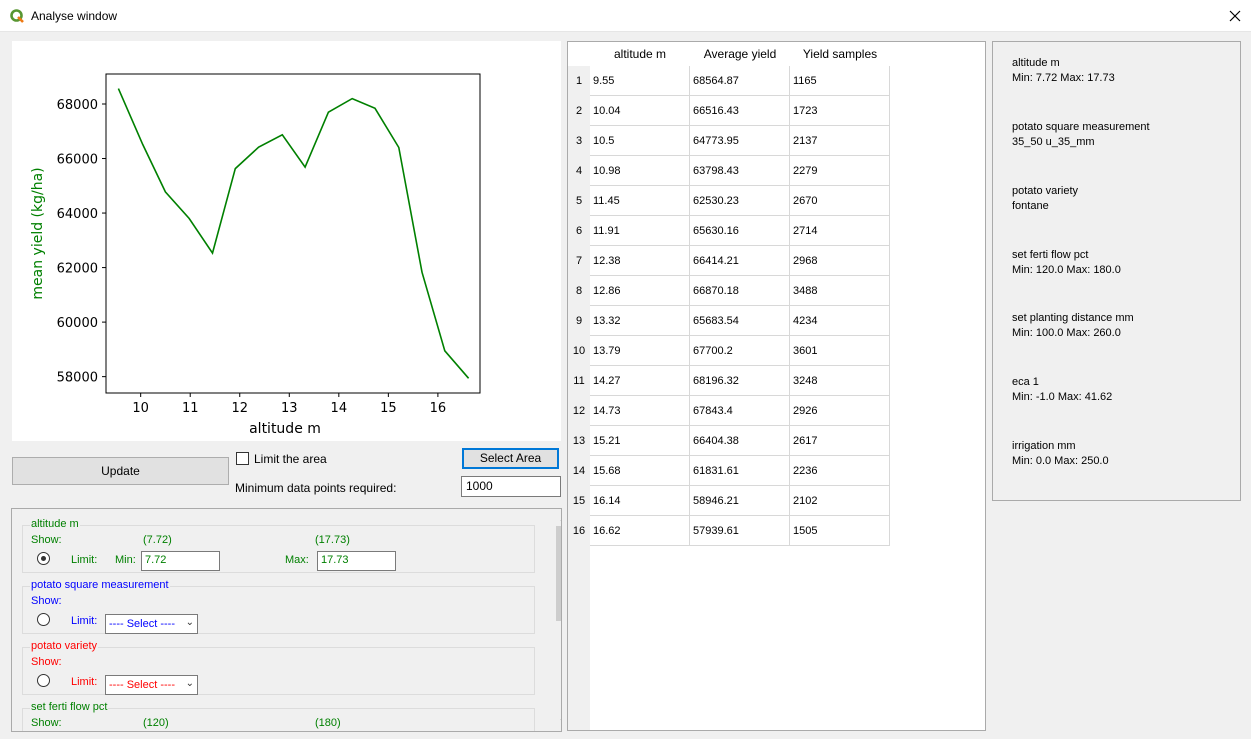 The image size is (1251, 739). What do you see at coordinates (840, 321) in the screenshot?
I see `yield-samples-cell: 4234` at bounding box center [840, 321].